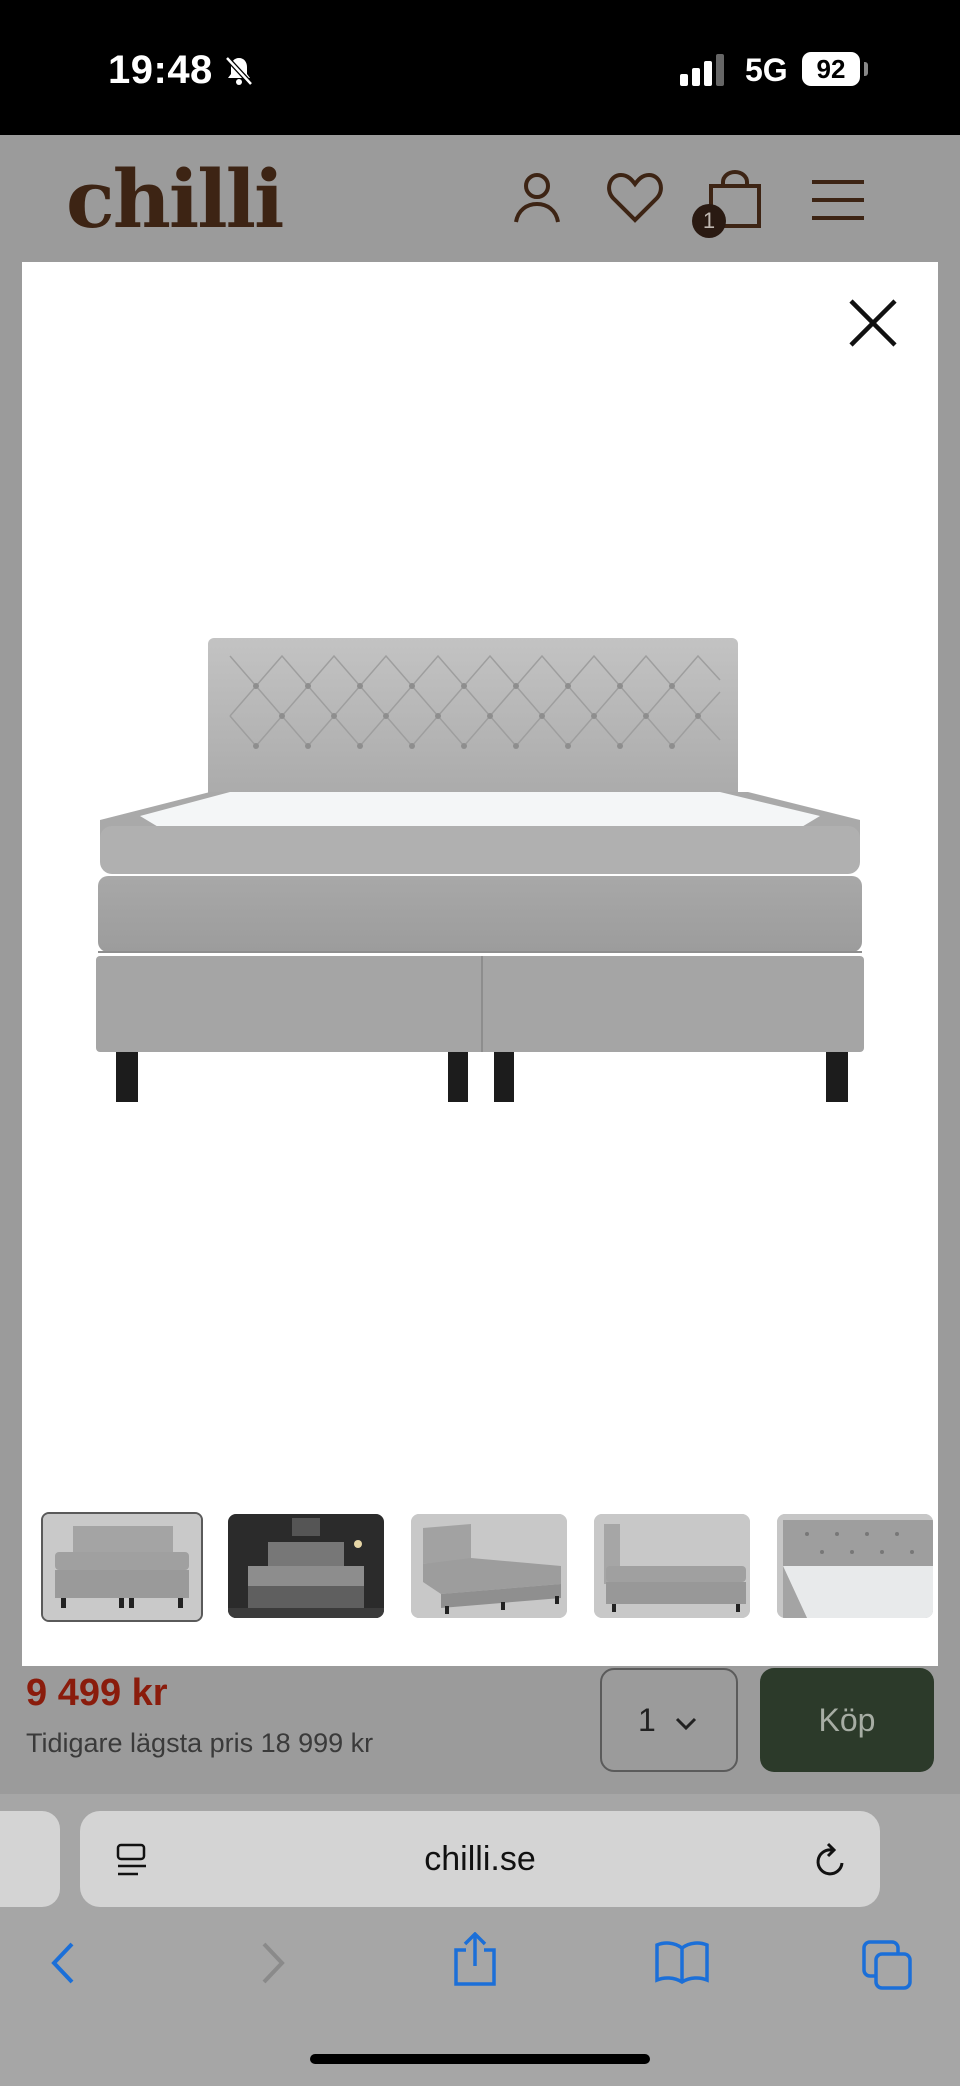 This screenshot has width=960, height=2086. I want to click on tabs-overview-icon, so click(887, 1965).